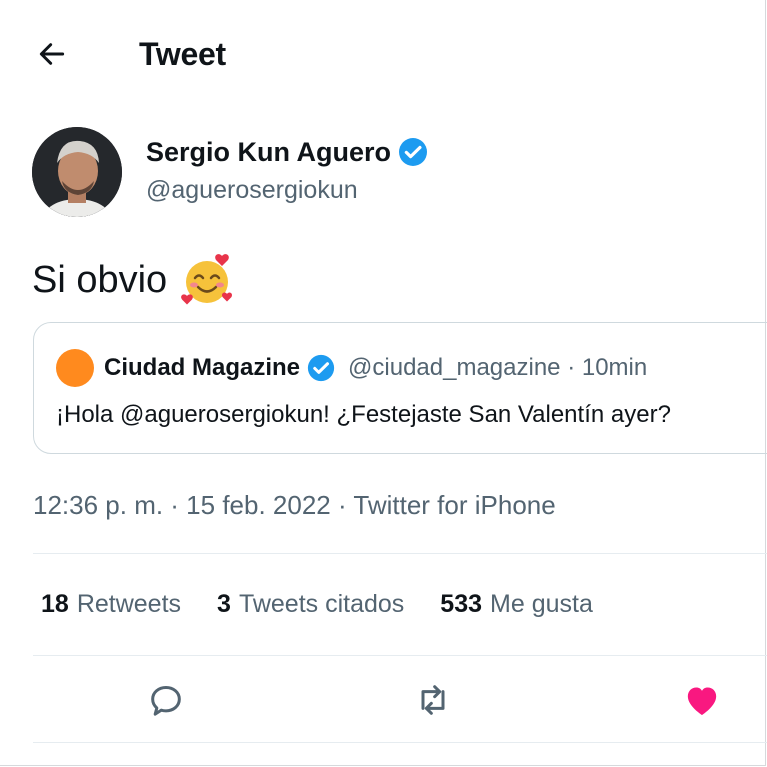 This screenshot has width=767, height=767. I want to click on quoted-author-name: Ciudad Magazine, so click(202, 368).